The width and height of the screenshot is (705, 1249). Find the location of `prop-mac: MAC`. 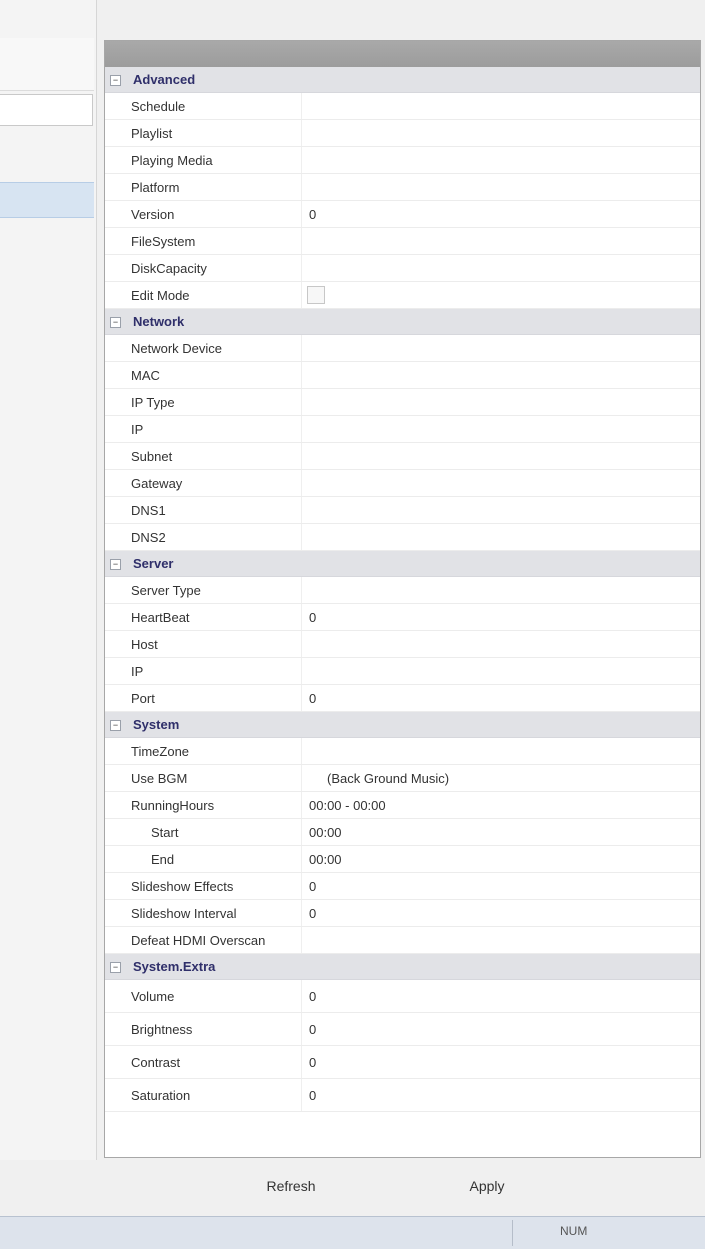

prop-mac: MAC is located at coordinates (402, 375).